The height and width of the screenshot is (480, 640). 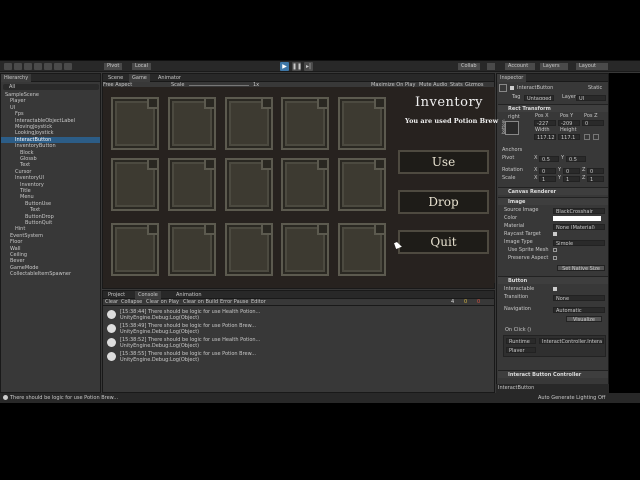 I want to click on hierarchy-item: Glossb, so click(x=50, y=159).